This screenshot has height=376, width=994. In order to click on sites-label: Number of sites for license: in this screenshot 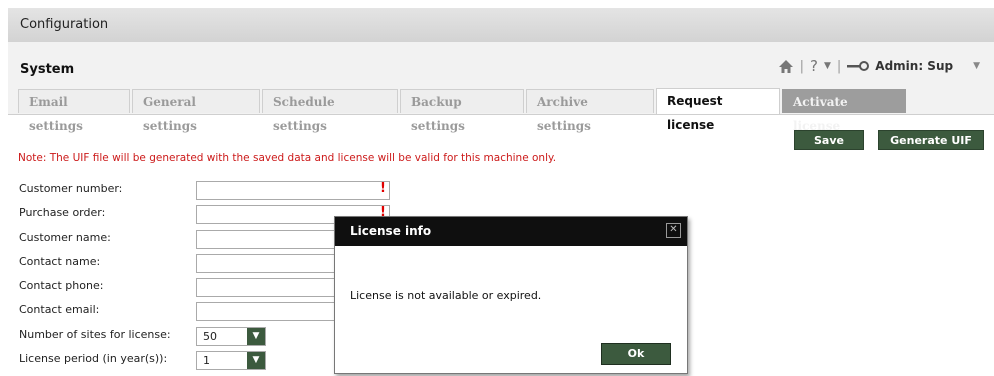, I will do `click(95, 334)`.